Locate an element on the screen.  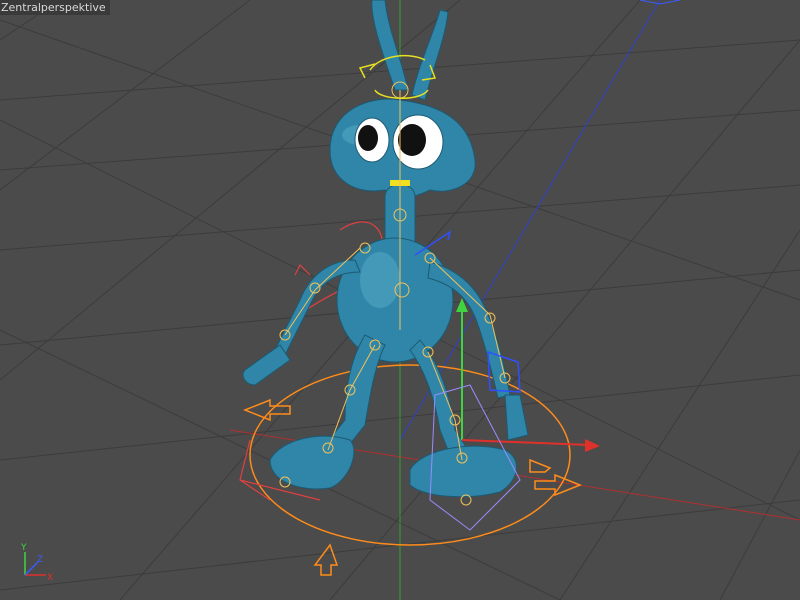
axis-z-label: Z is located at coordinates (40, 560).